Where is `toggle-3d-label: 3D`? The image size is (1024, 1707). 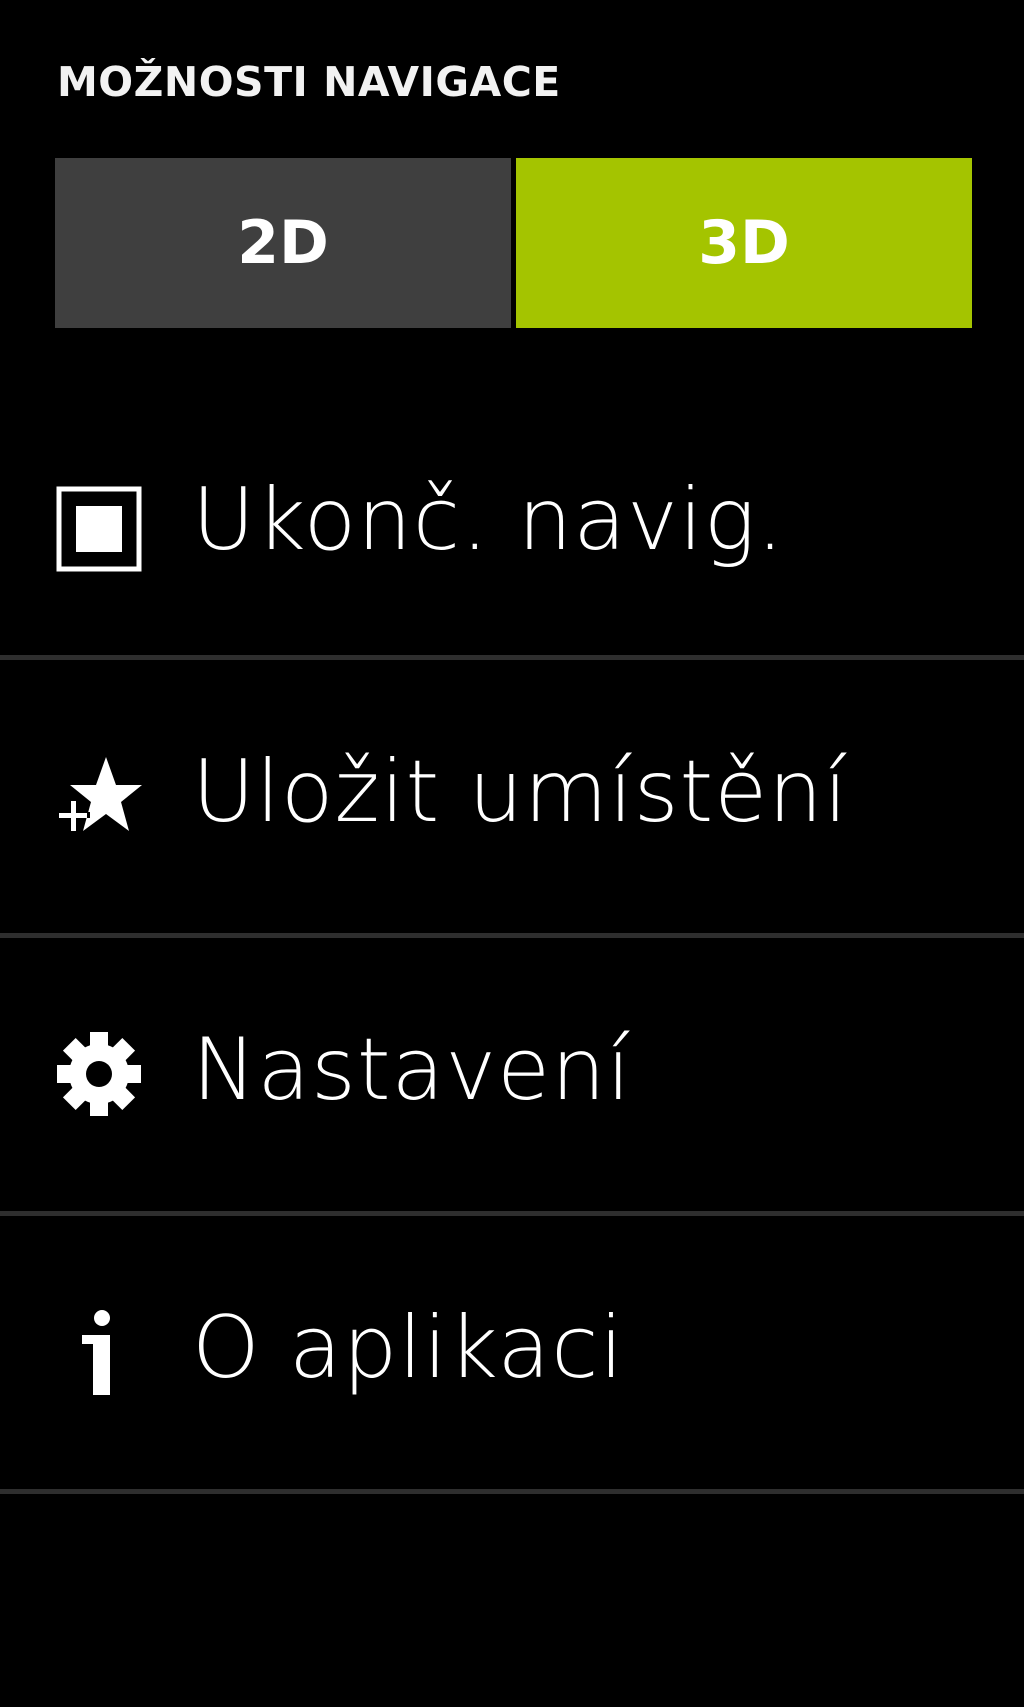
toggle-3d-label: 3D is located at coordinates (744, 243).